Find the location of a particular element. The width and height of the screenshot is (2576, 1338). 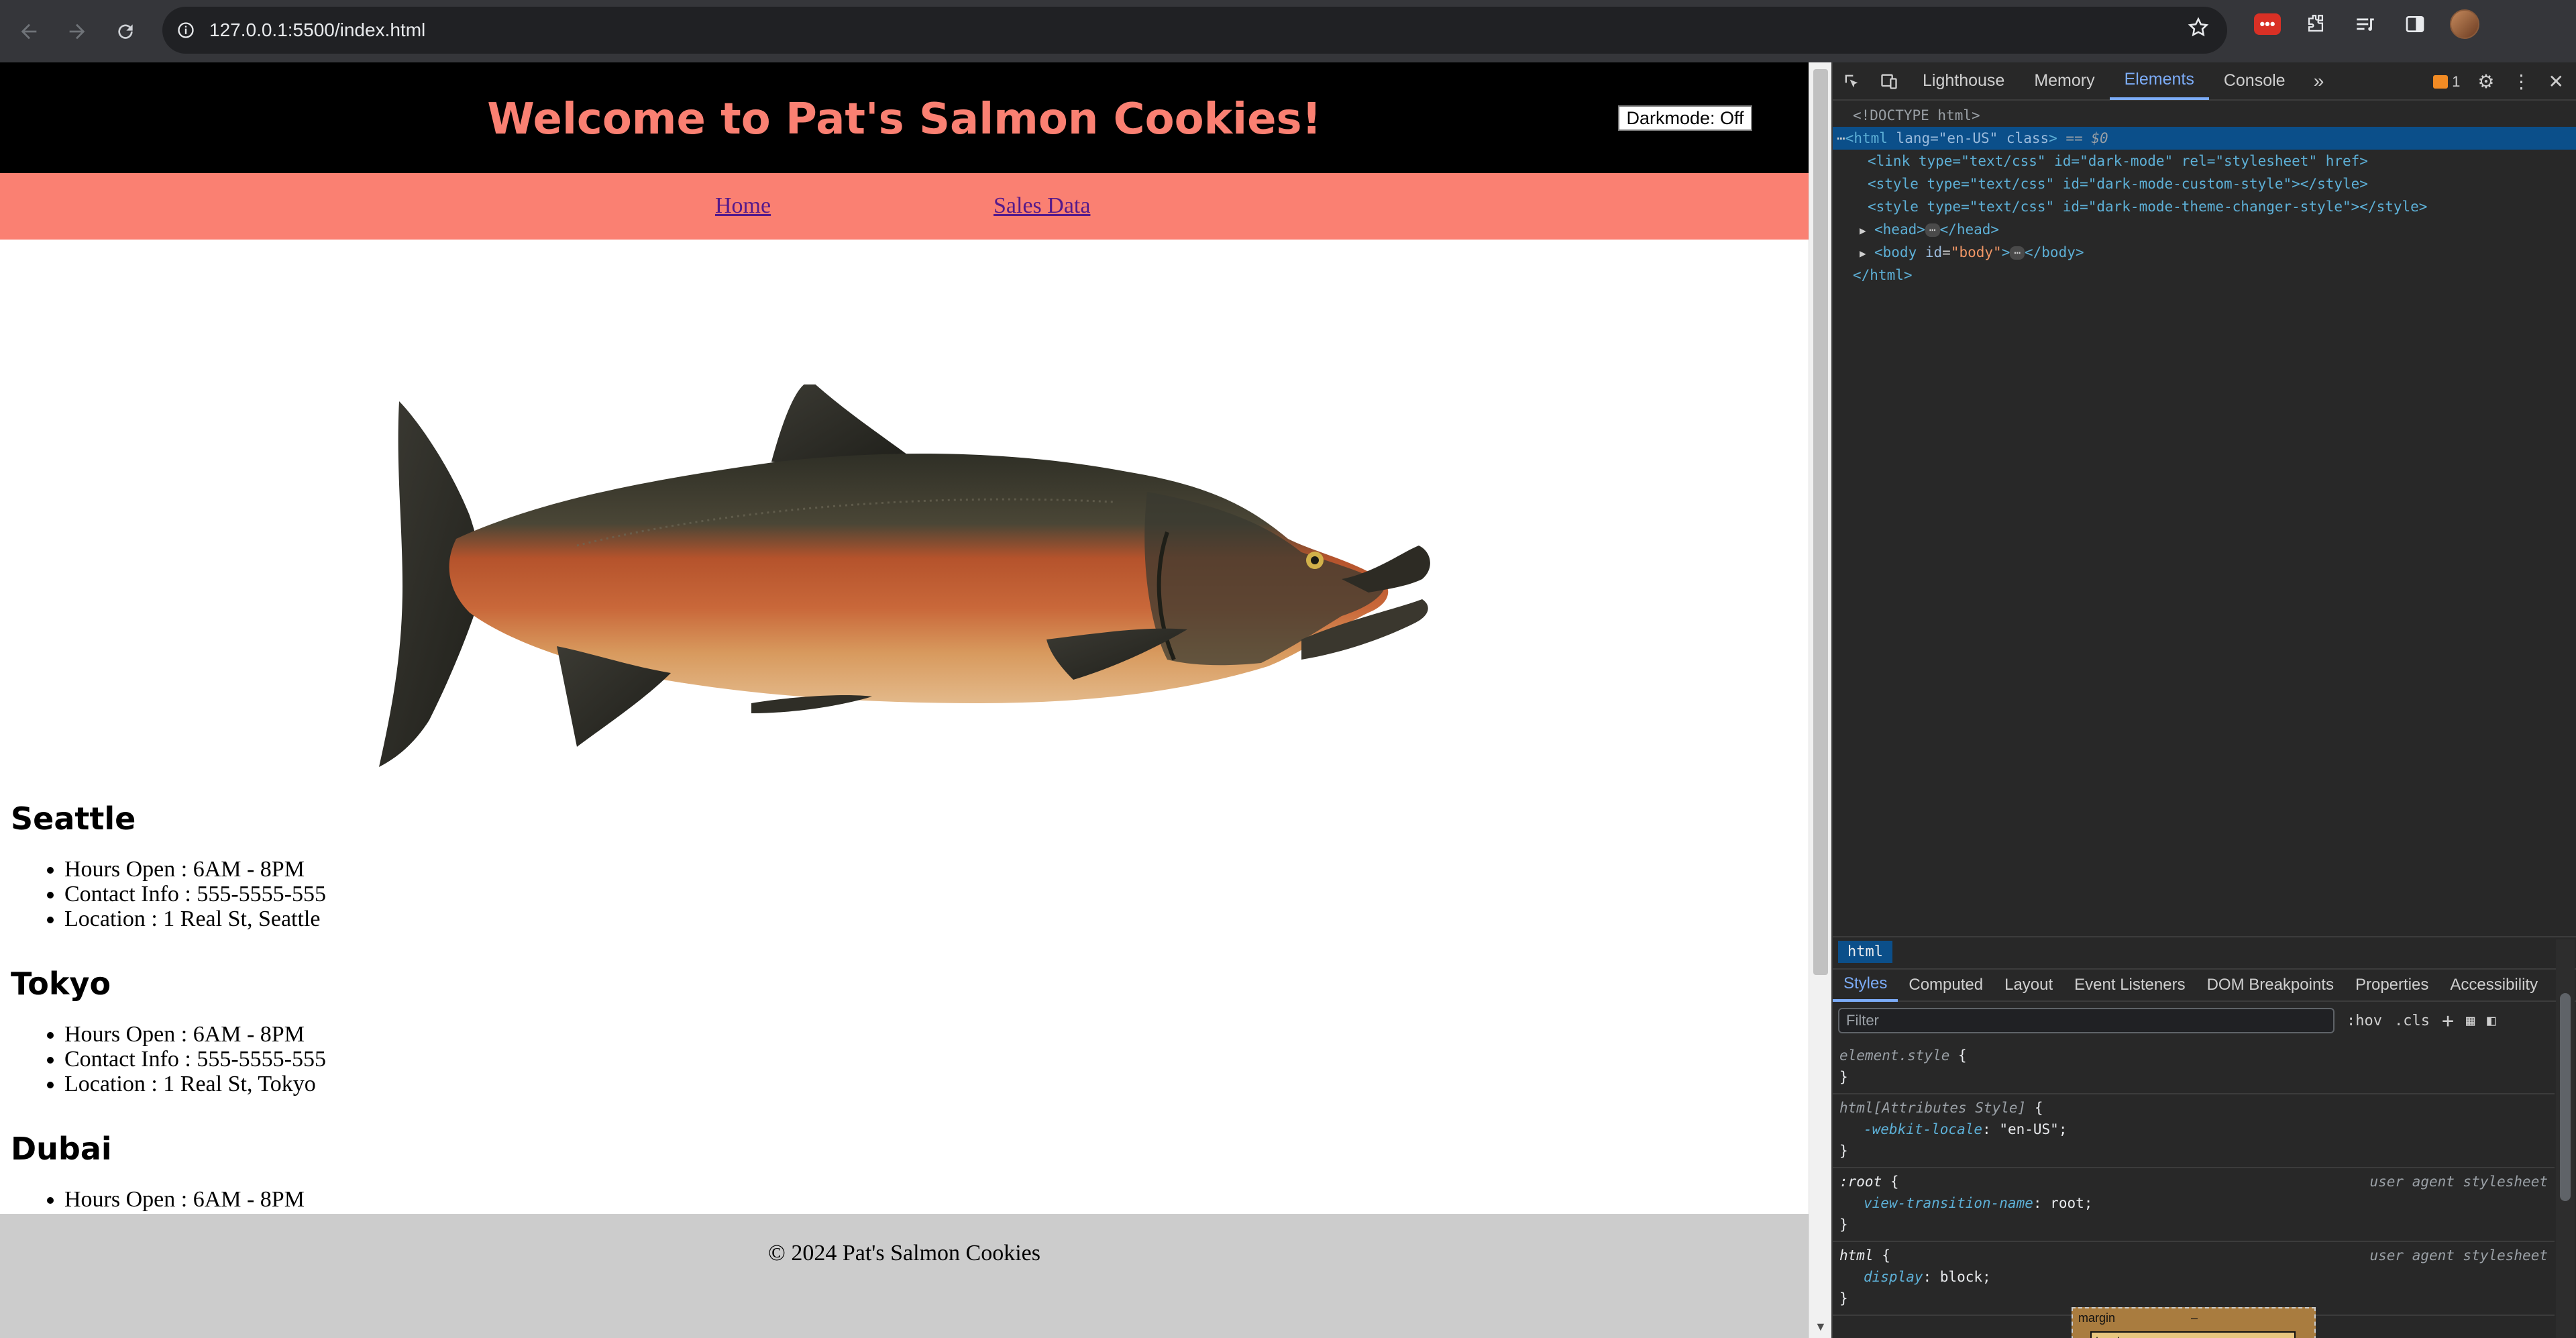

tab-dom-breakpoints: DOM Breakpoints is located at coordinates (2270, 985).